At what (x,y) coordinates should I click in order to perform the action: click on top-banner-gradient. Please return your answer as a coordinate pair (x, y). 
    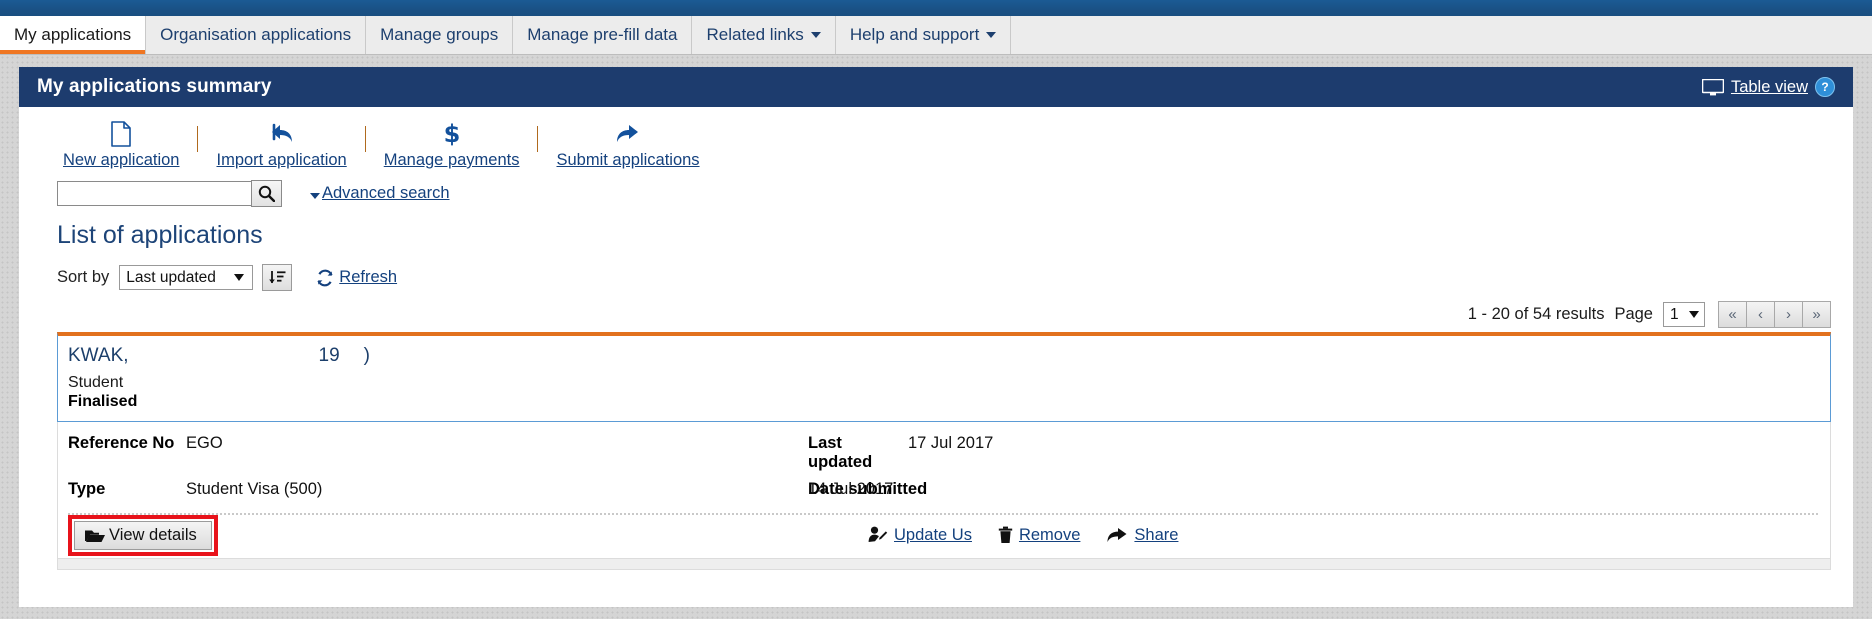
    Looking at the image, I should click on (936, 8).